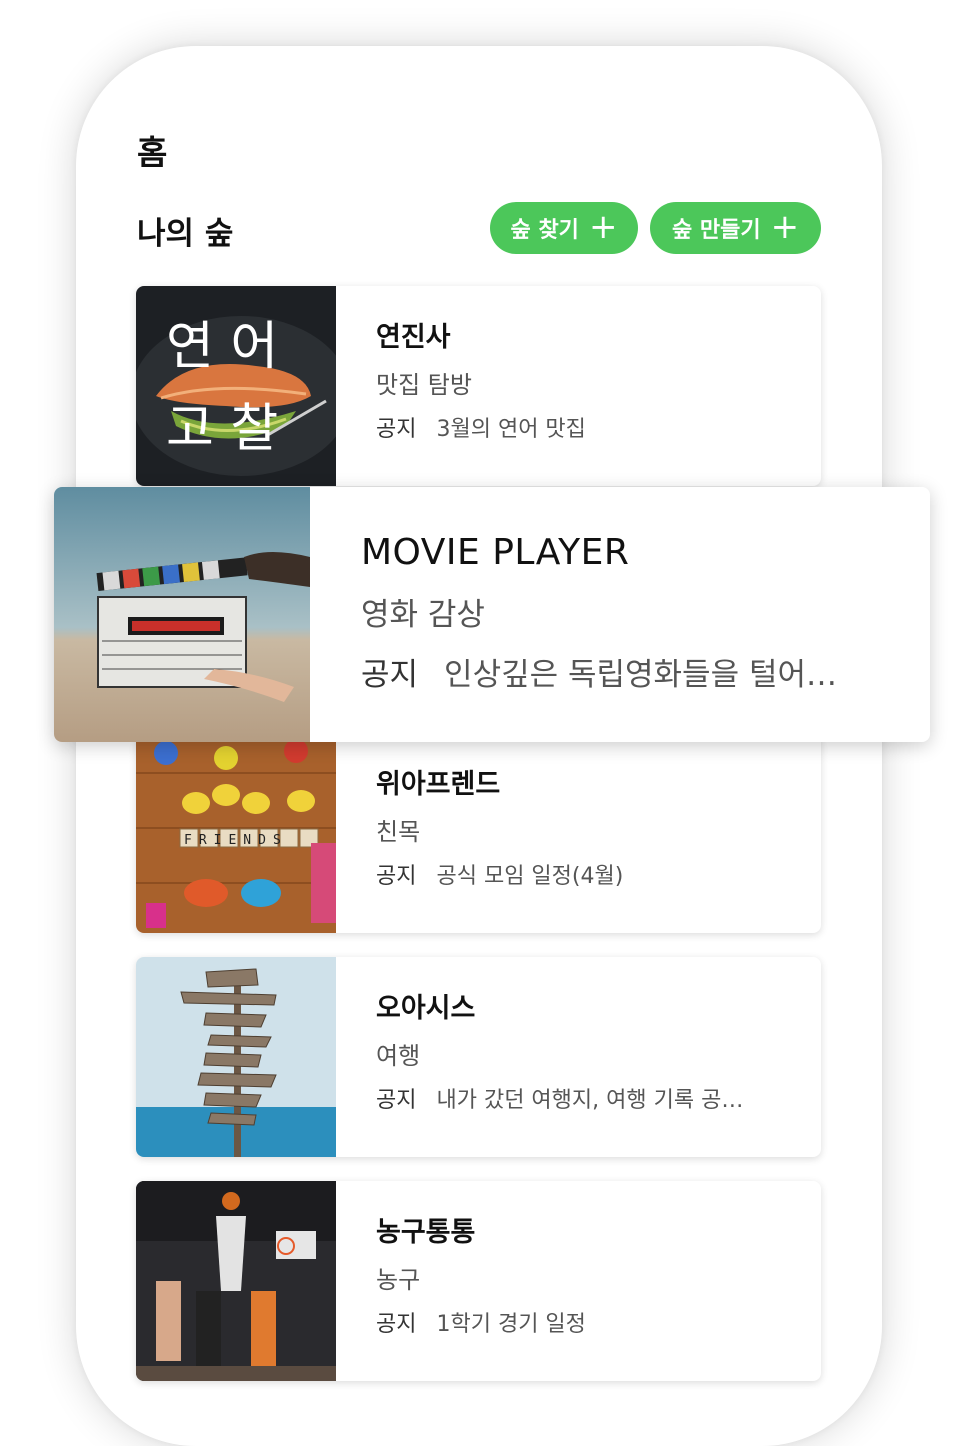  I want to click on forest-notice: 공지 공식 모임 일정(4월), so click(588, 877).